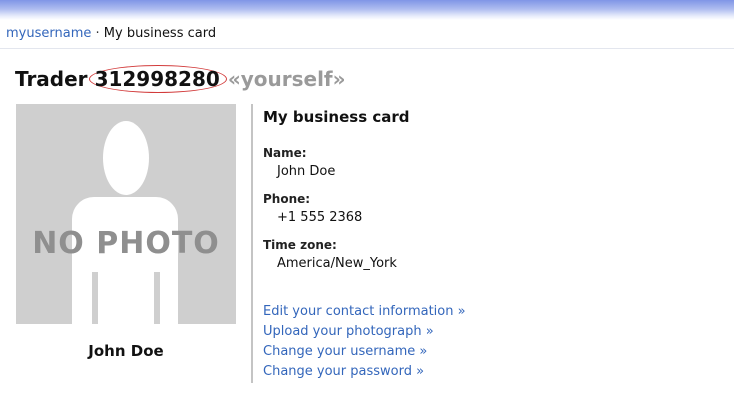  Describe the element at coordinates (364, 311) in the screenshot. I see `edit-contact-link: Edit your contact information »` at that location.